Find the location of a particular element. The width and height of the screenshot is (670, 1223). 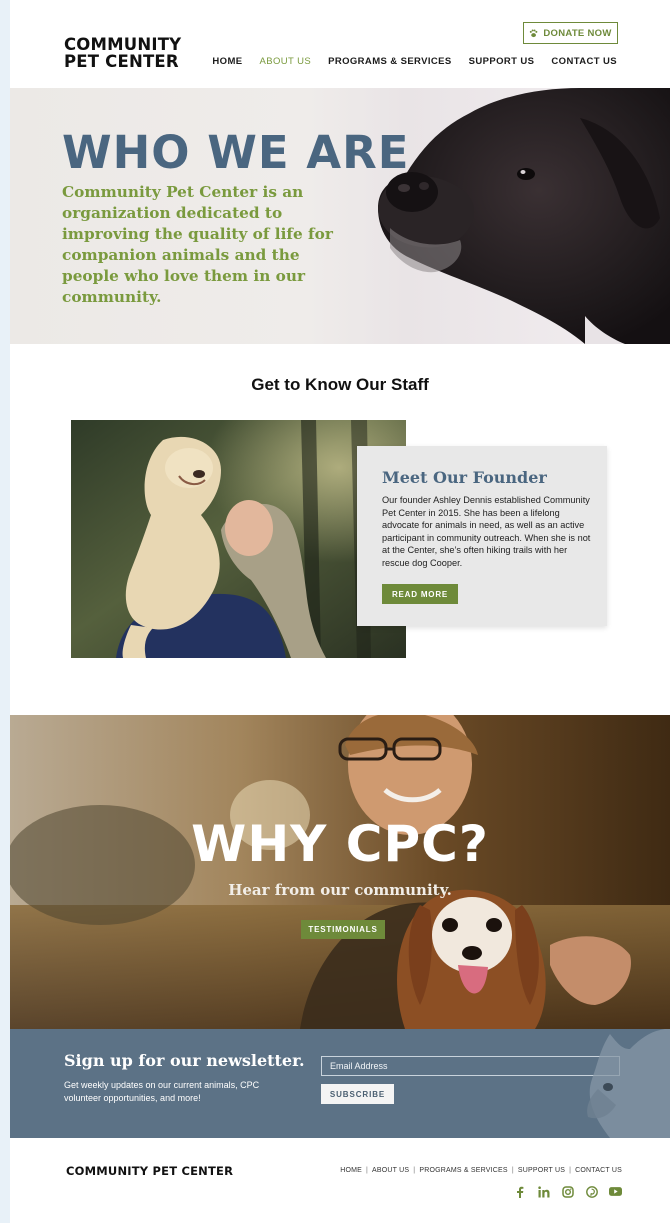

why-cpc-title: WHY CPC? is located at coordinates (340, 844).